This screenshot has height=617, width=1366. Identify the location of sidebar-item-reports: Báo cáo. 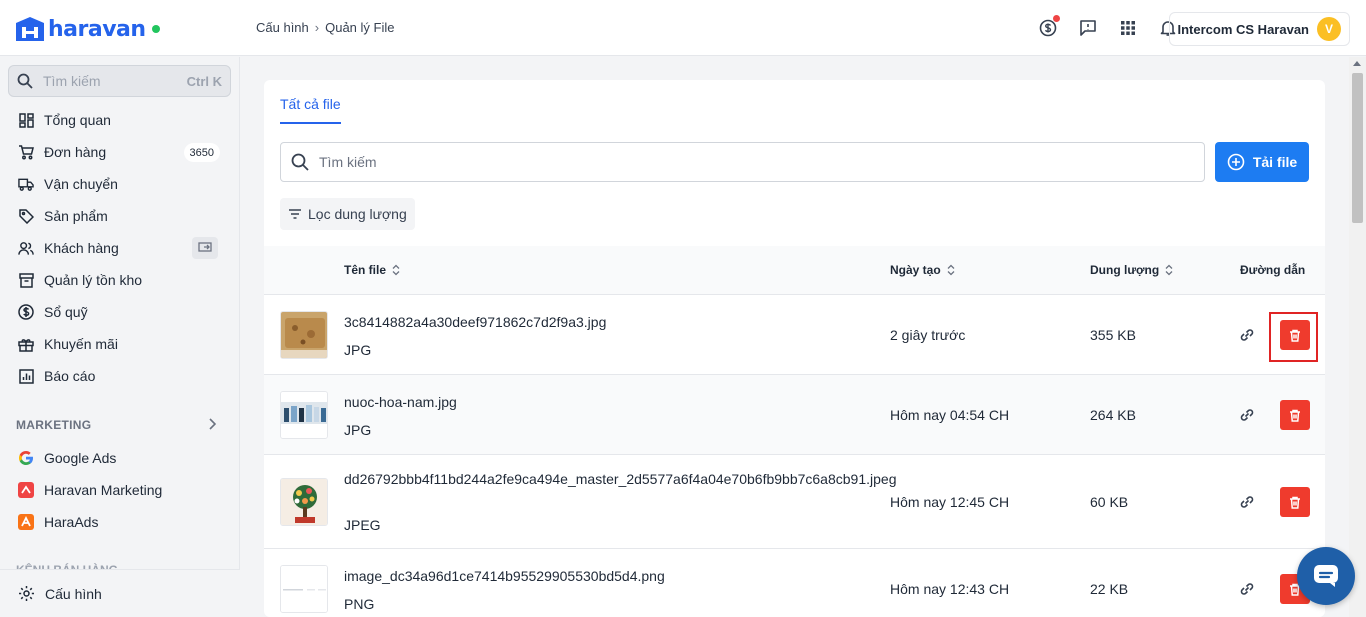
(120, 376).